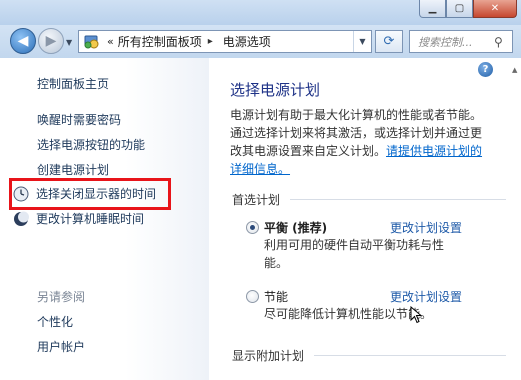 This screenshot has height=380, width=521. Describe the element at coordinates (160, 41) in the screenshot. I see `breadcrumb-all-control-panel-items: 所有控制面板项` at that location.